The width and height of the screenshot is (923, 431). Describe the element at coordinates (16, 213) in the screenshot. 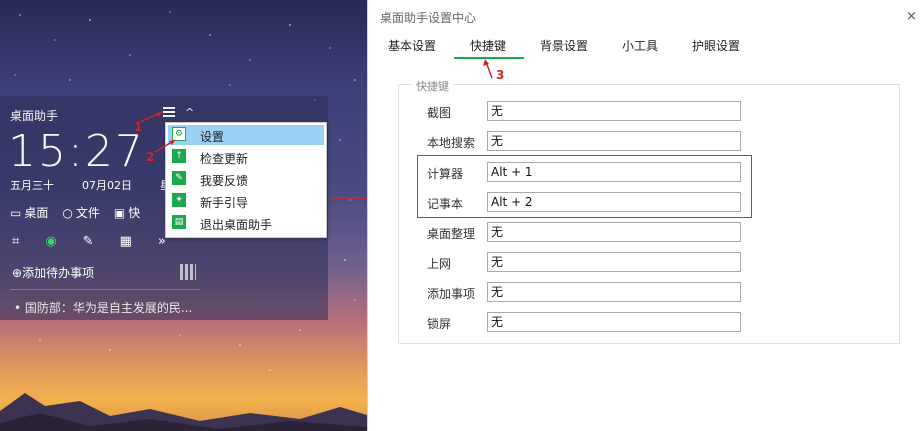

I see `monitor-icon: ▭` at that location.